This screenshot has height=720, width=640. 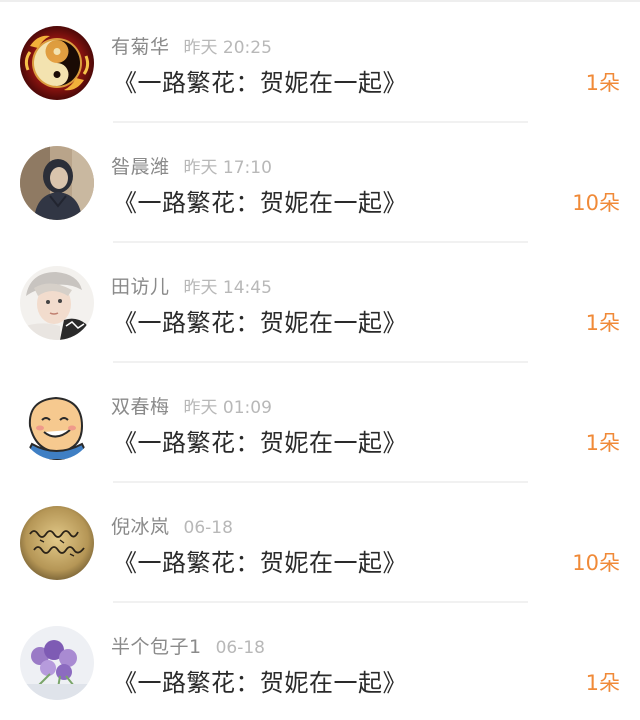 What do you see at coordinates (227, 168) in the screenshot?
I see `timestamp: 昨天 17:10` at bounding box center [227, 168].